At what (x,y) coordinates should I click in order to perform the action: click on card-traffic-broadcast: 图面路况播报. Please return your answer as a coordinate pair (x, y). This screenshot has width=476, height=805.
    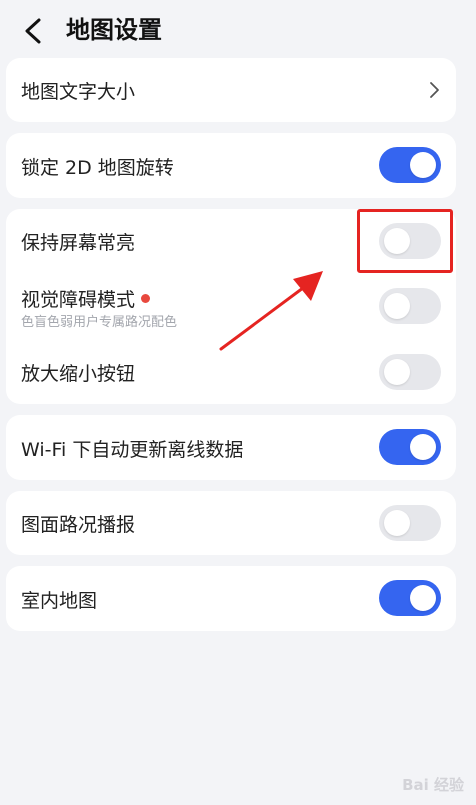
    Looking at the image, I should click on (231, 523).